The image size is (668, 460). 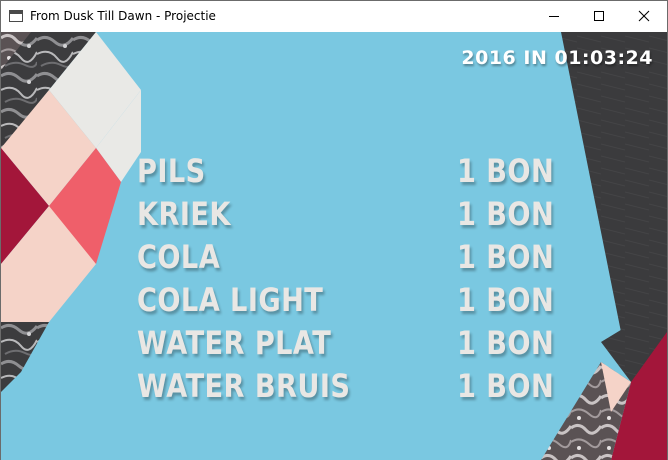 I want to click on minimize-icon, so click(x=553, y=16).